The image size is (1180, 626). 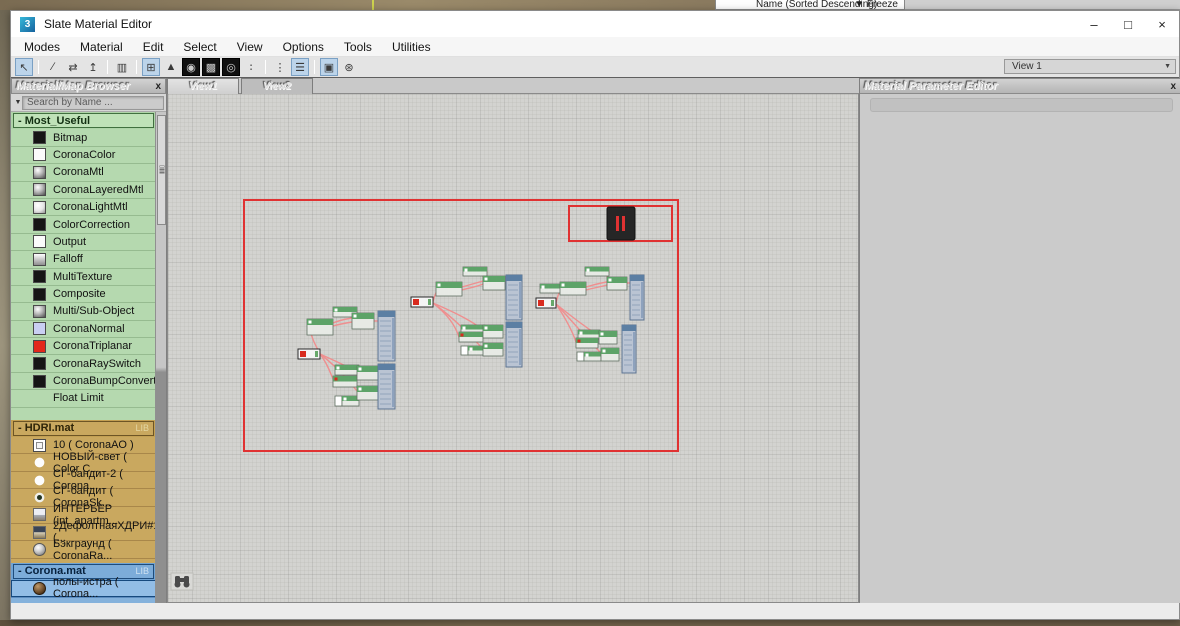 I want to click on list-item: Falloff, so click(x=83, y=260).